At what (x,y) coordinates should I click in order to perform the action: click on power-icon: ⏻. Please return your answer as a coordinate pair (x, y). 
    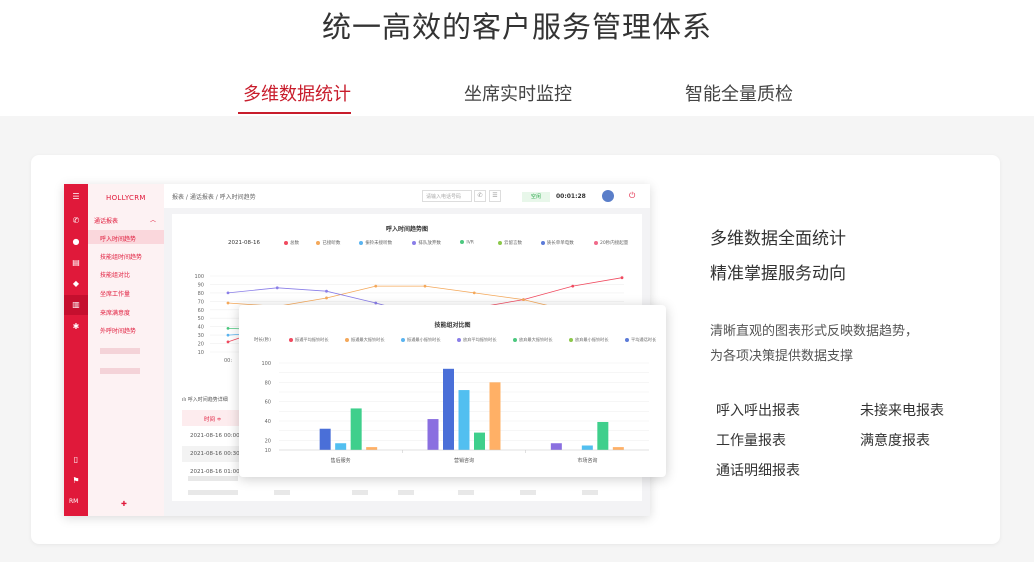
    Looking at the image, I should click on (632, 195).